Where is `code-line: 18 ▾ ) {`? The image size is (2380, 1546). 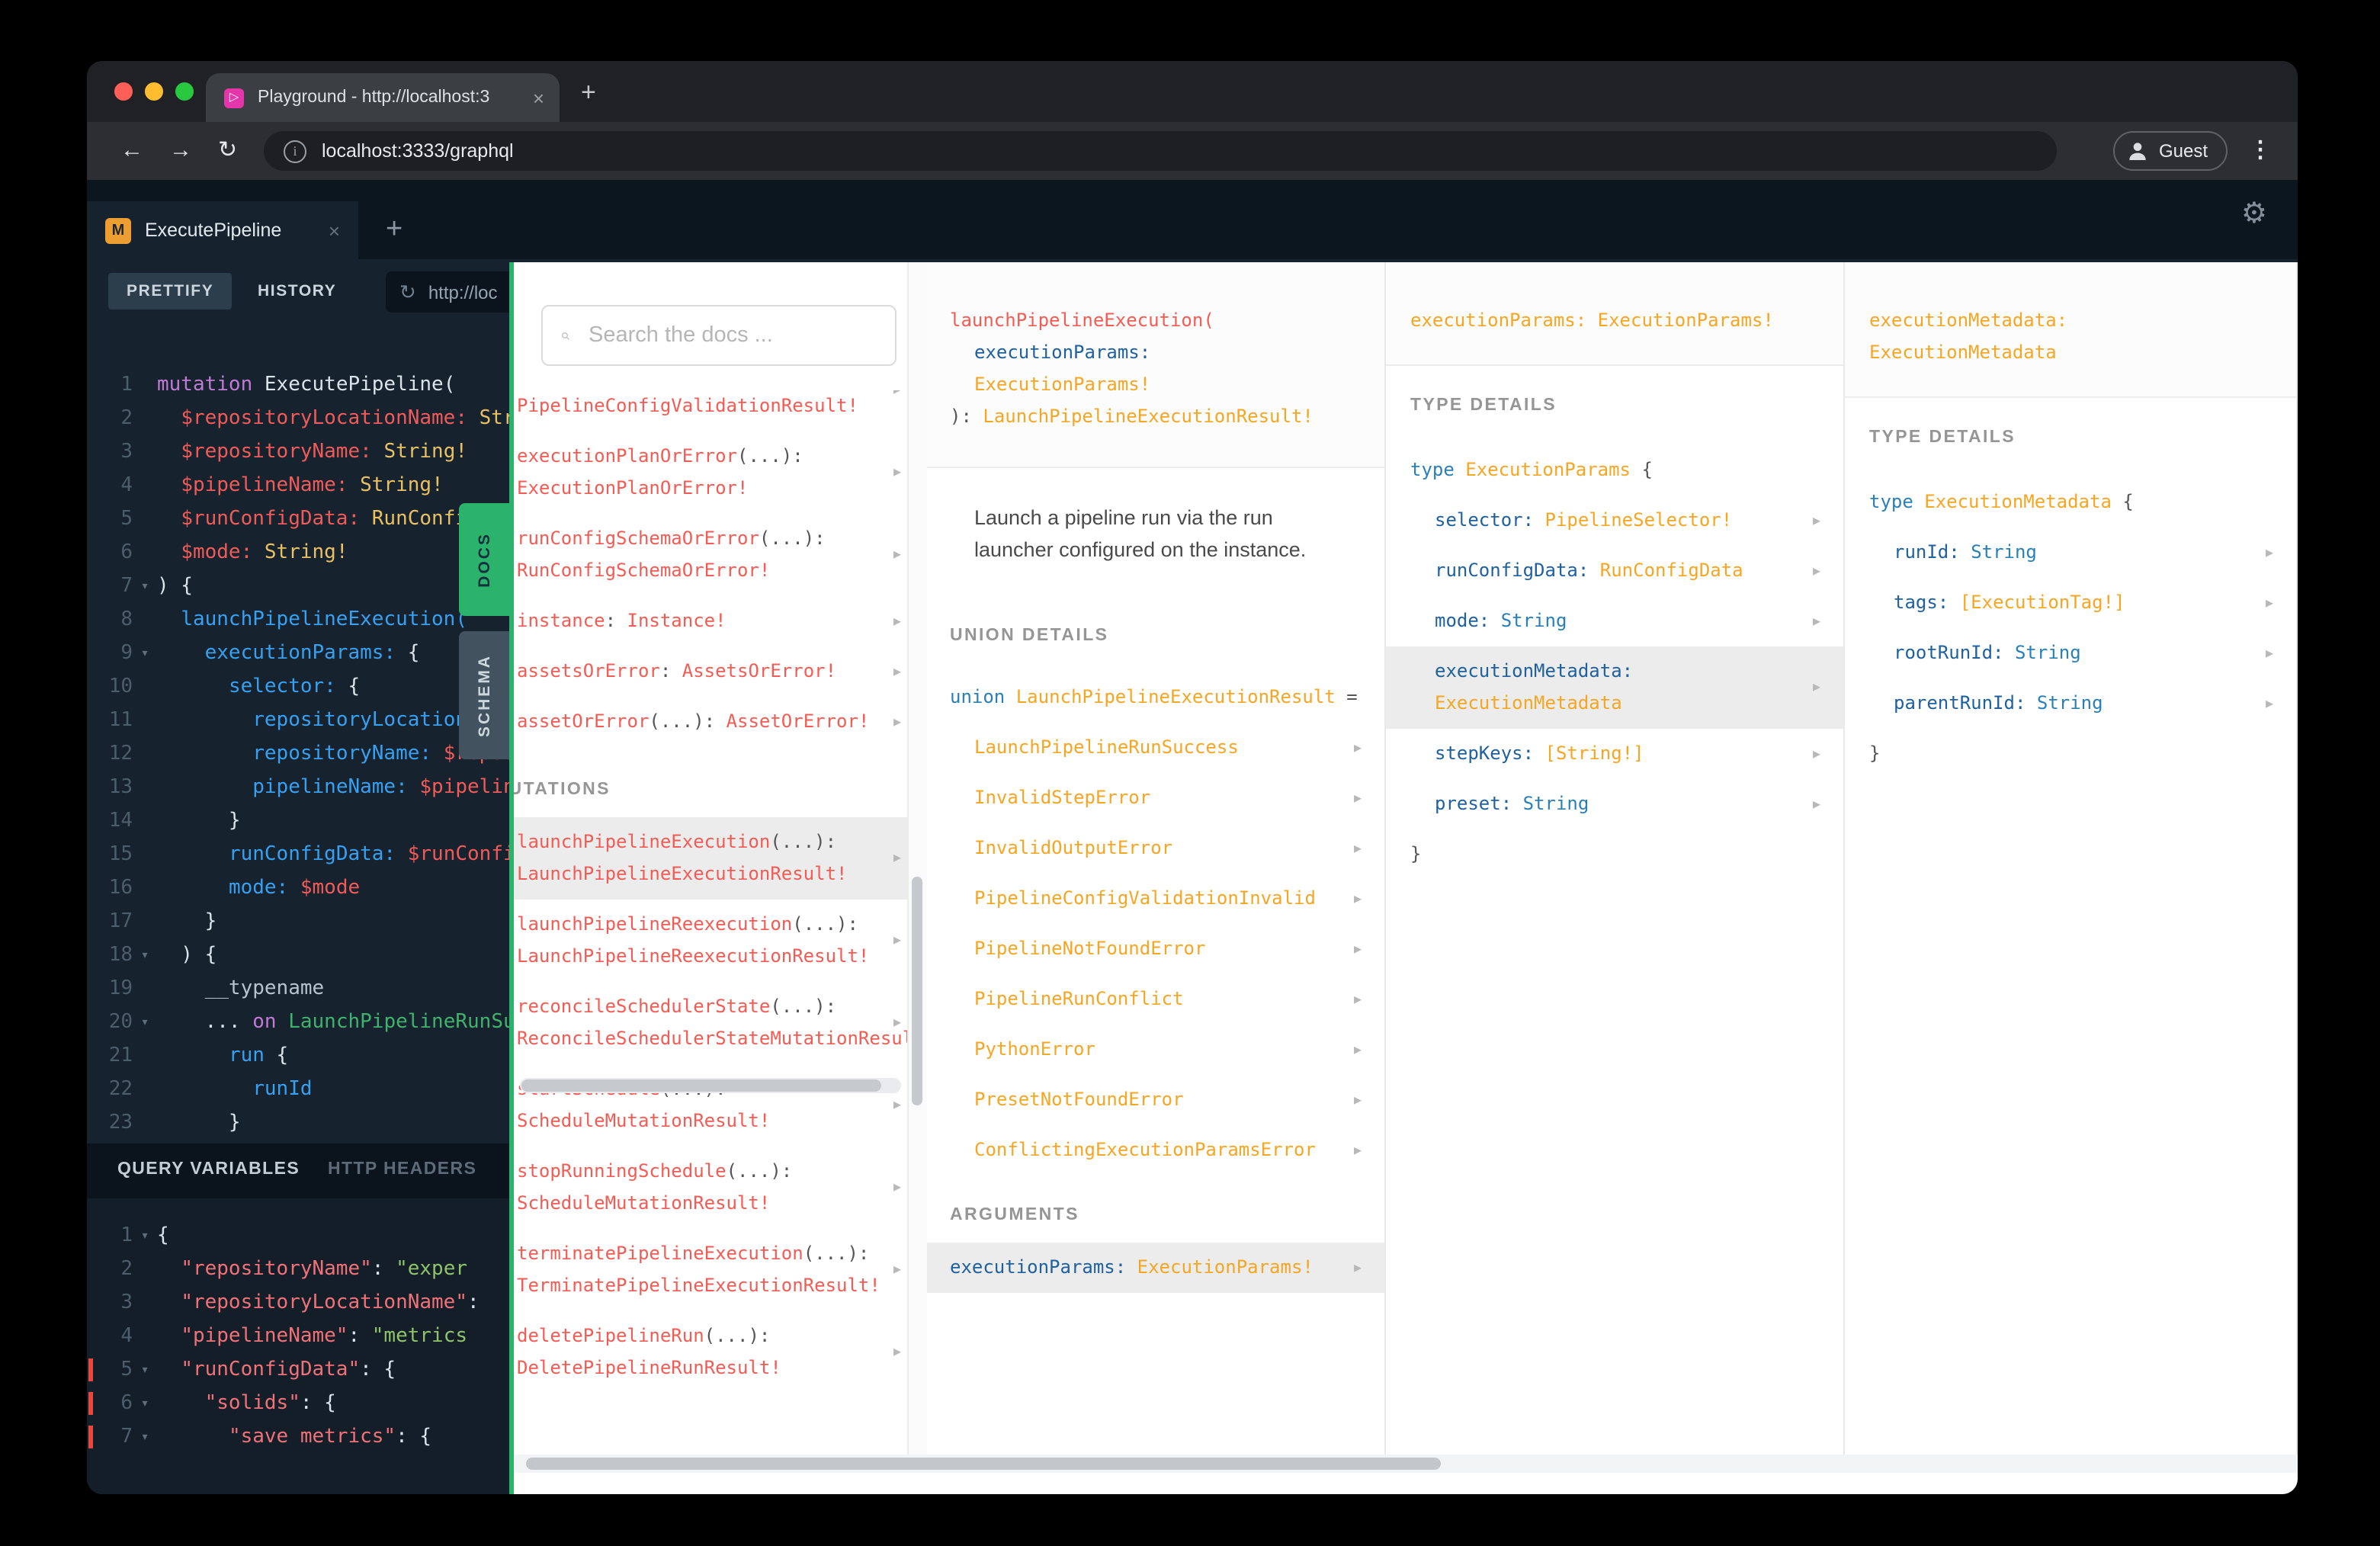 code-line: 18 ▾ ) { is located at coordinates (300, 956).